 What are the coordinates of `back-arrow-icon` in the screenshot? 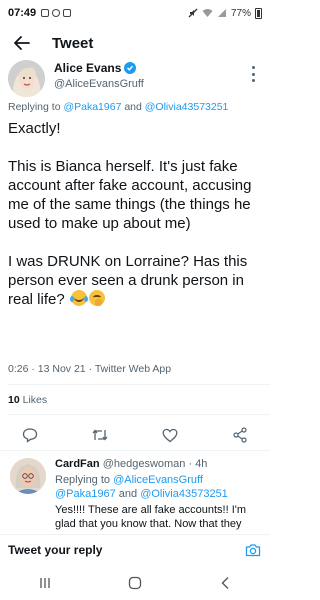 It's located at (22, 43).